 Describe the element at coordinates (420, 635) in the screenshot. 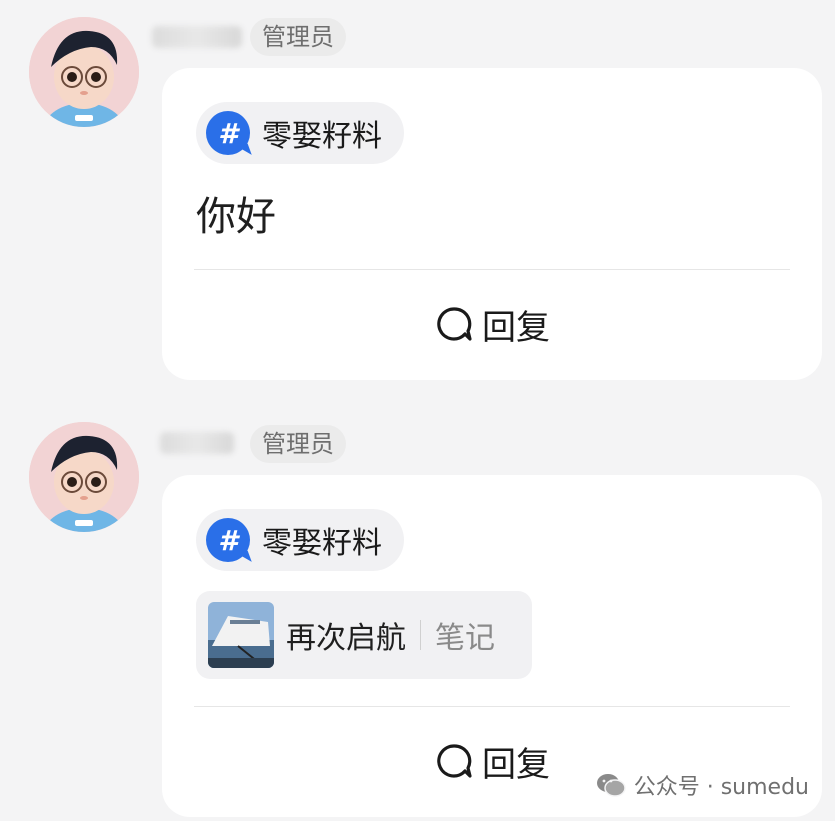

I see `note-separator` at that location.